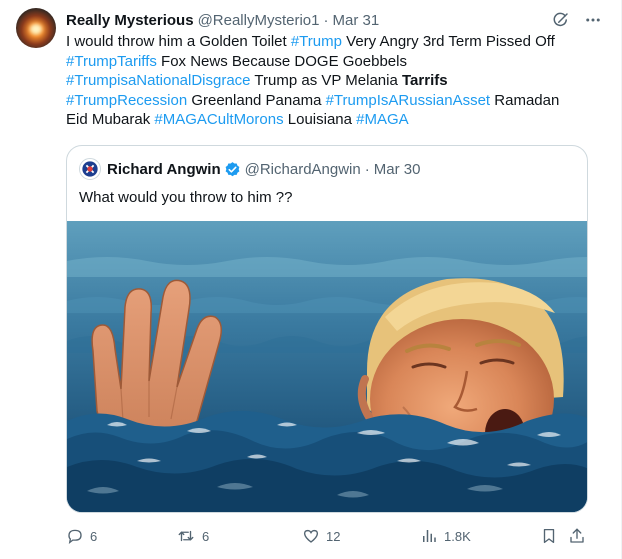 The height and width of the screenshot is (559, 622). I want to click on plain-text: Very Angry 3rd Term Pissed Off, so click(448, 41).